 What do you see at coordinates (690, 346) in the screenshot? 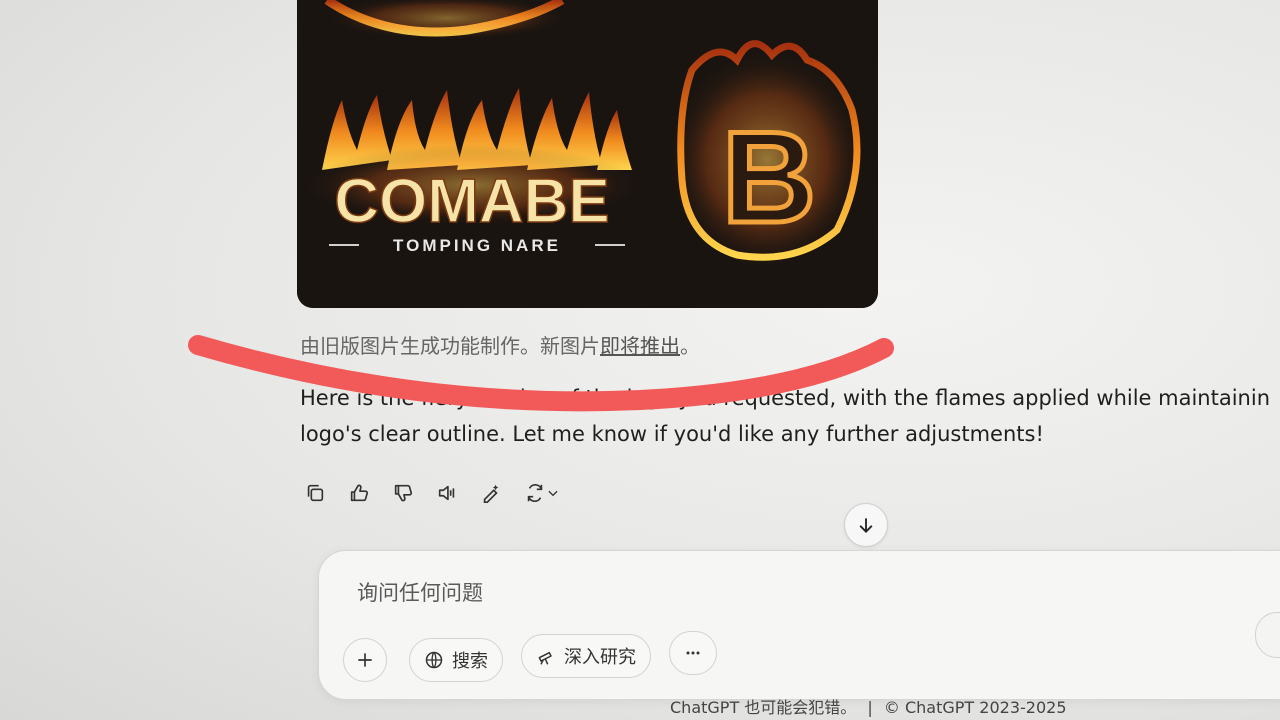
I see `caption-end: 。` at bounding box center [690, 346].